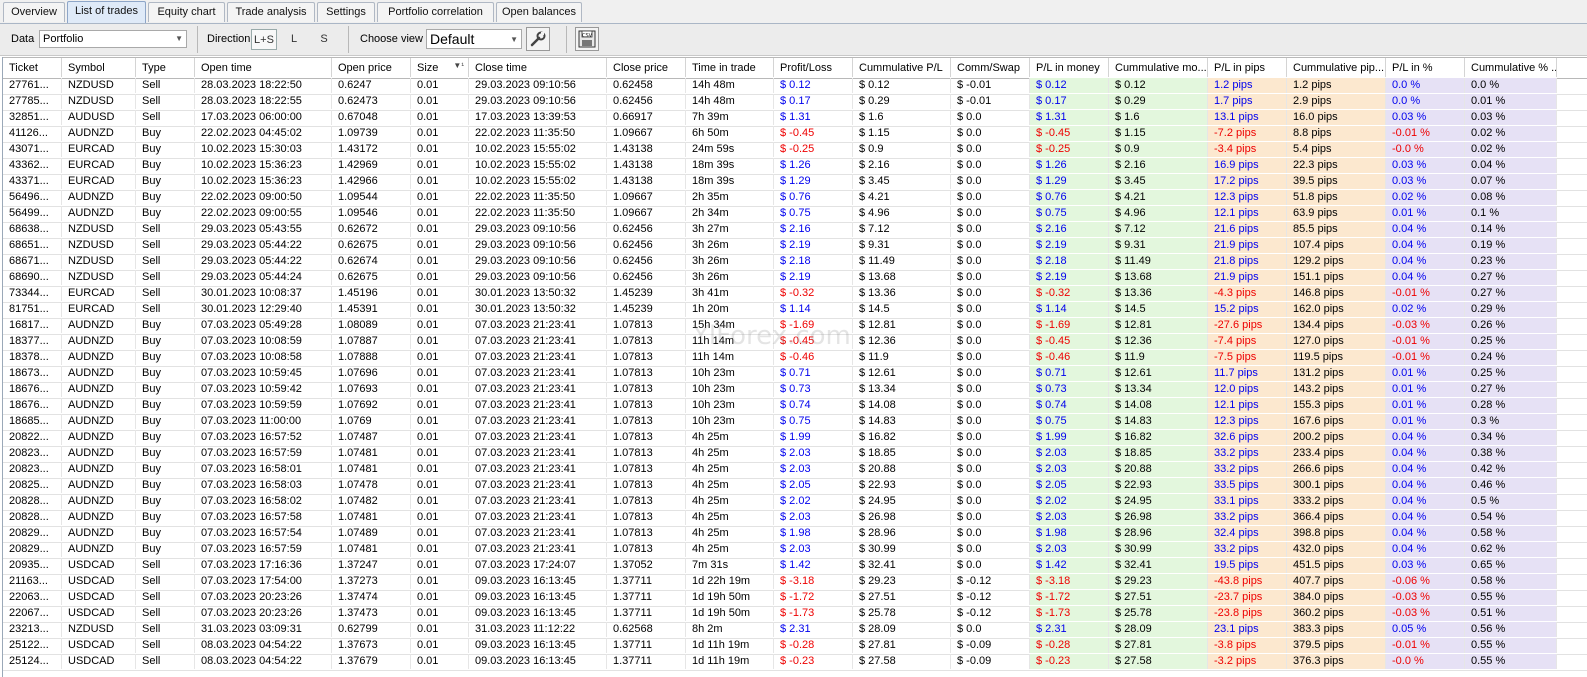 The height and width of the screenshot is (677, 1587). Describe the element at coordinates (271, 12) in the screenshot. I see `tab-trade-analysis: Trade analysis` at that location.